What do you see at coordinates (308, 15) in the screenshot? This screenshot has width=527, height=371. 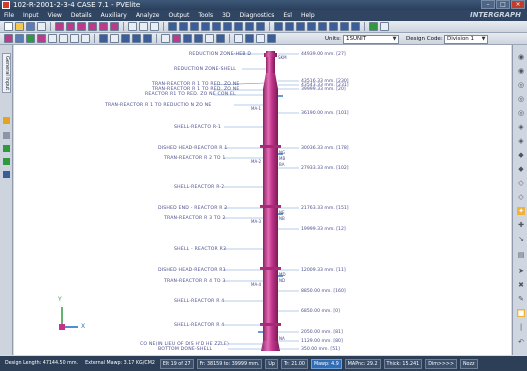 I see `menu-help: Help` at bounding box center [308, 15].